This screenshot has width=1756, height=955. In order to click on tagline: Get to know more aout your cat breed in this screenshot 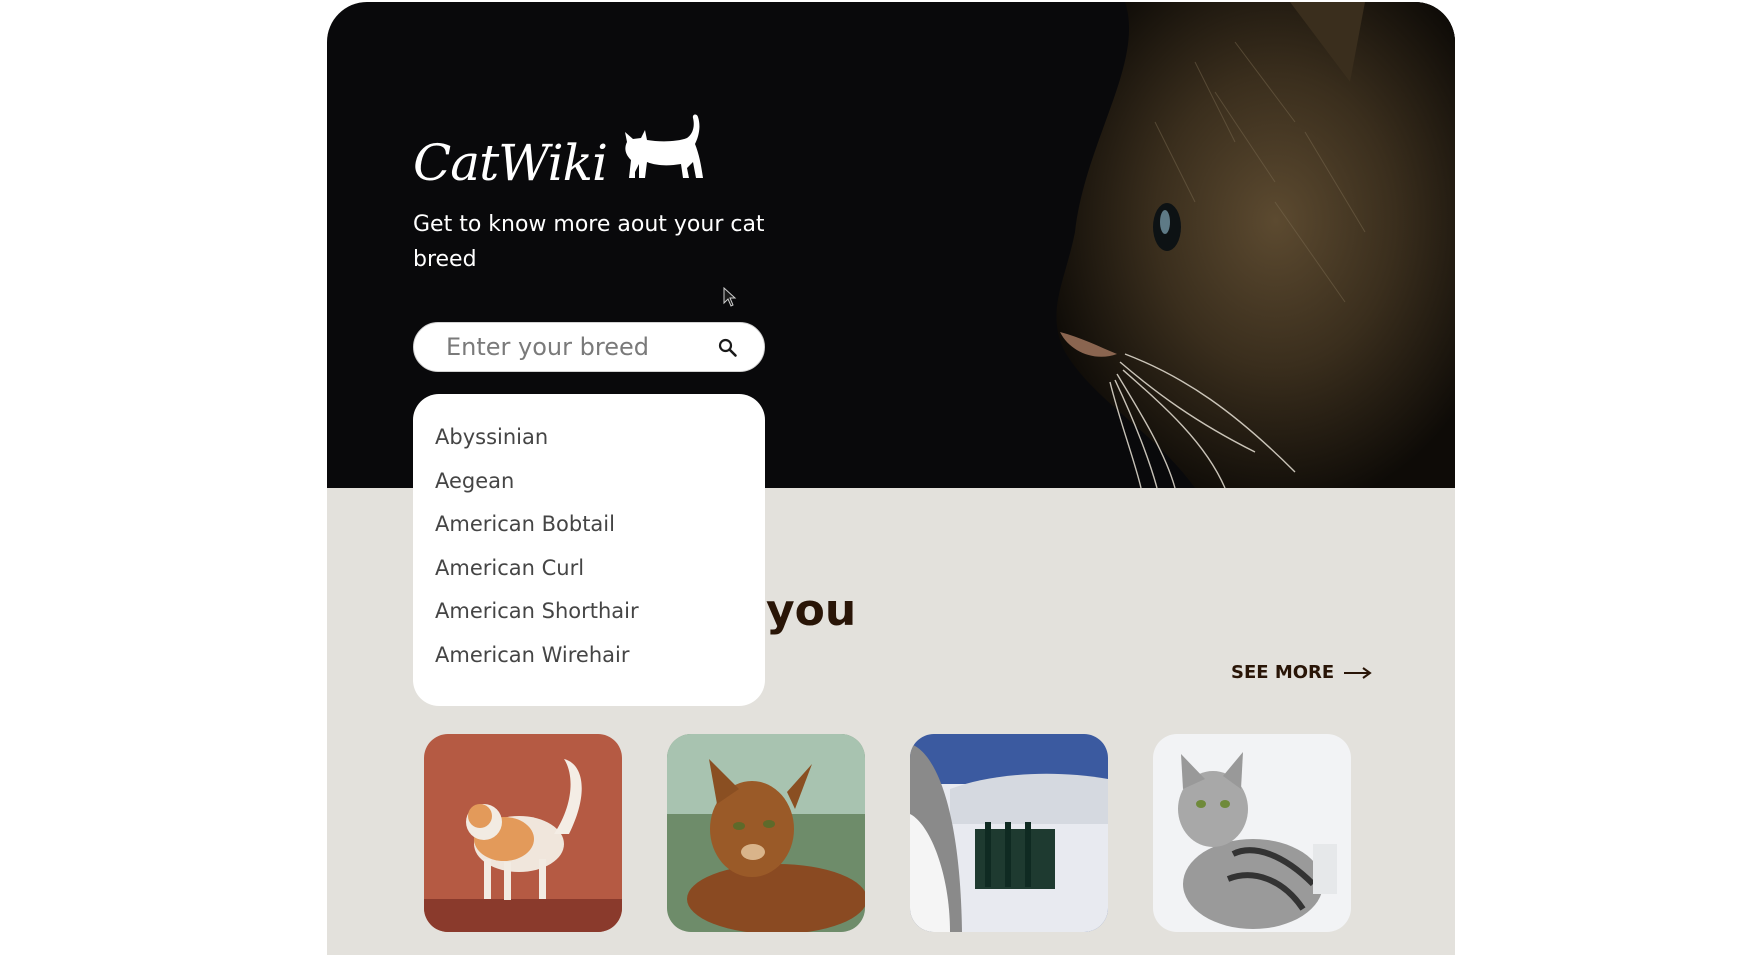, I will do `click(589, 242)`.